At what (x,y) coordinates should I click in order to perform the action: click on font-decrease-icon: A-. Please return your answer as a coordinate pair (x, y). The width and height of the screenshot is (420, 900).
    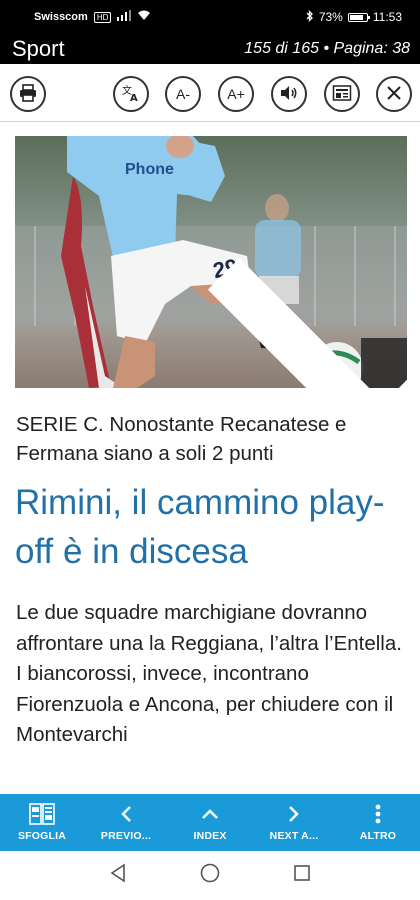
    Looking at the image, I should click on (183, 94).